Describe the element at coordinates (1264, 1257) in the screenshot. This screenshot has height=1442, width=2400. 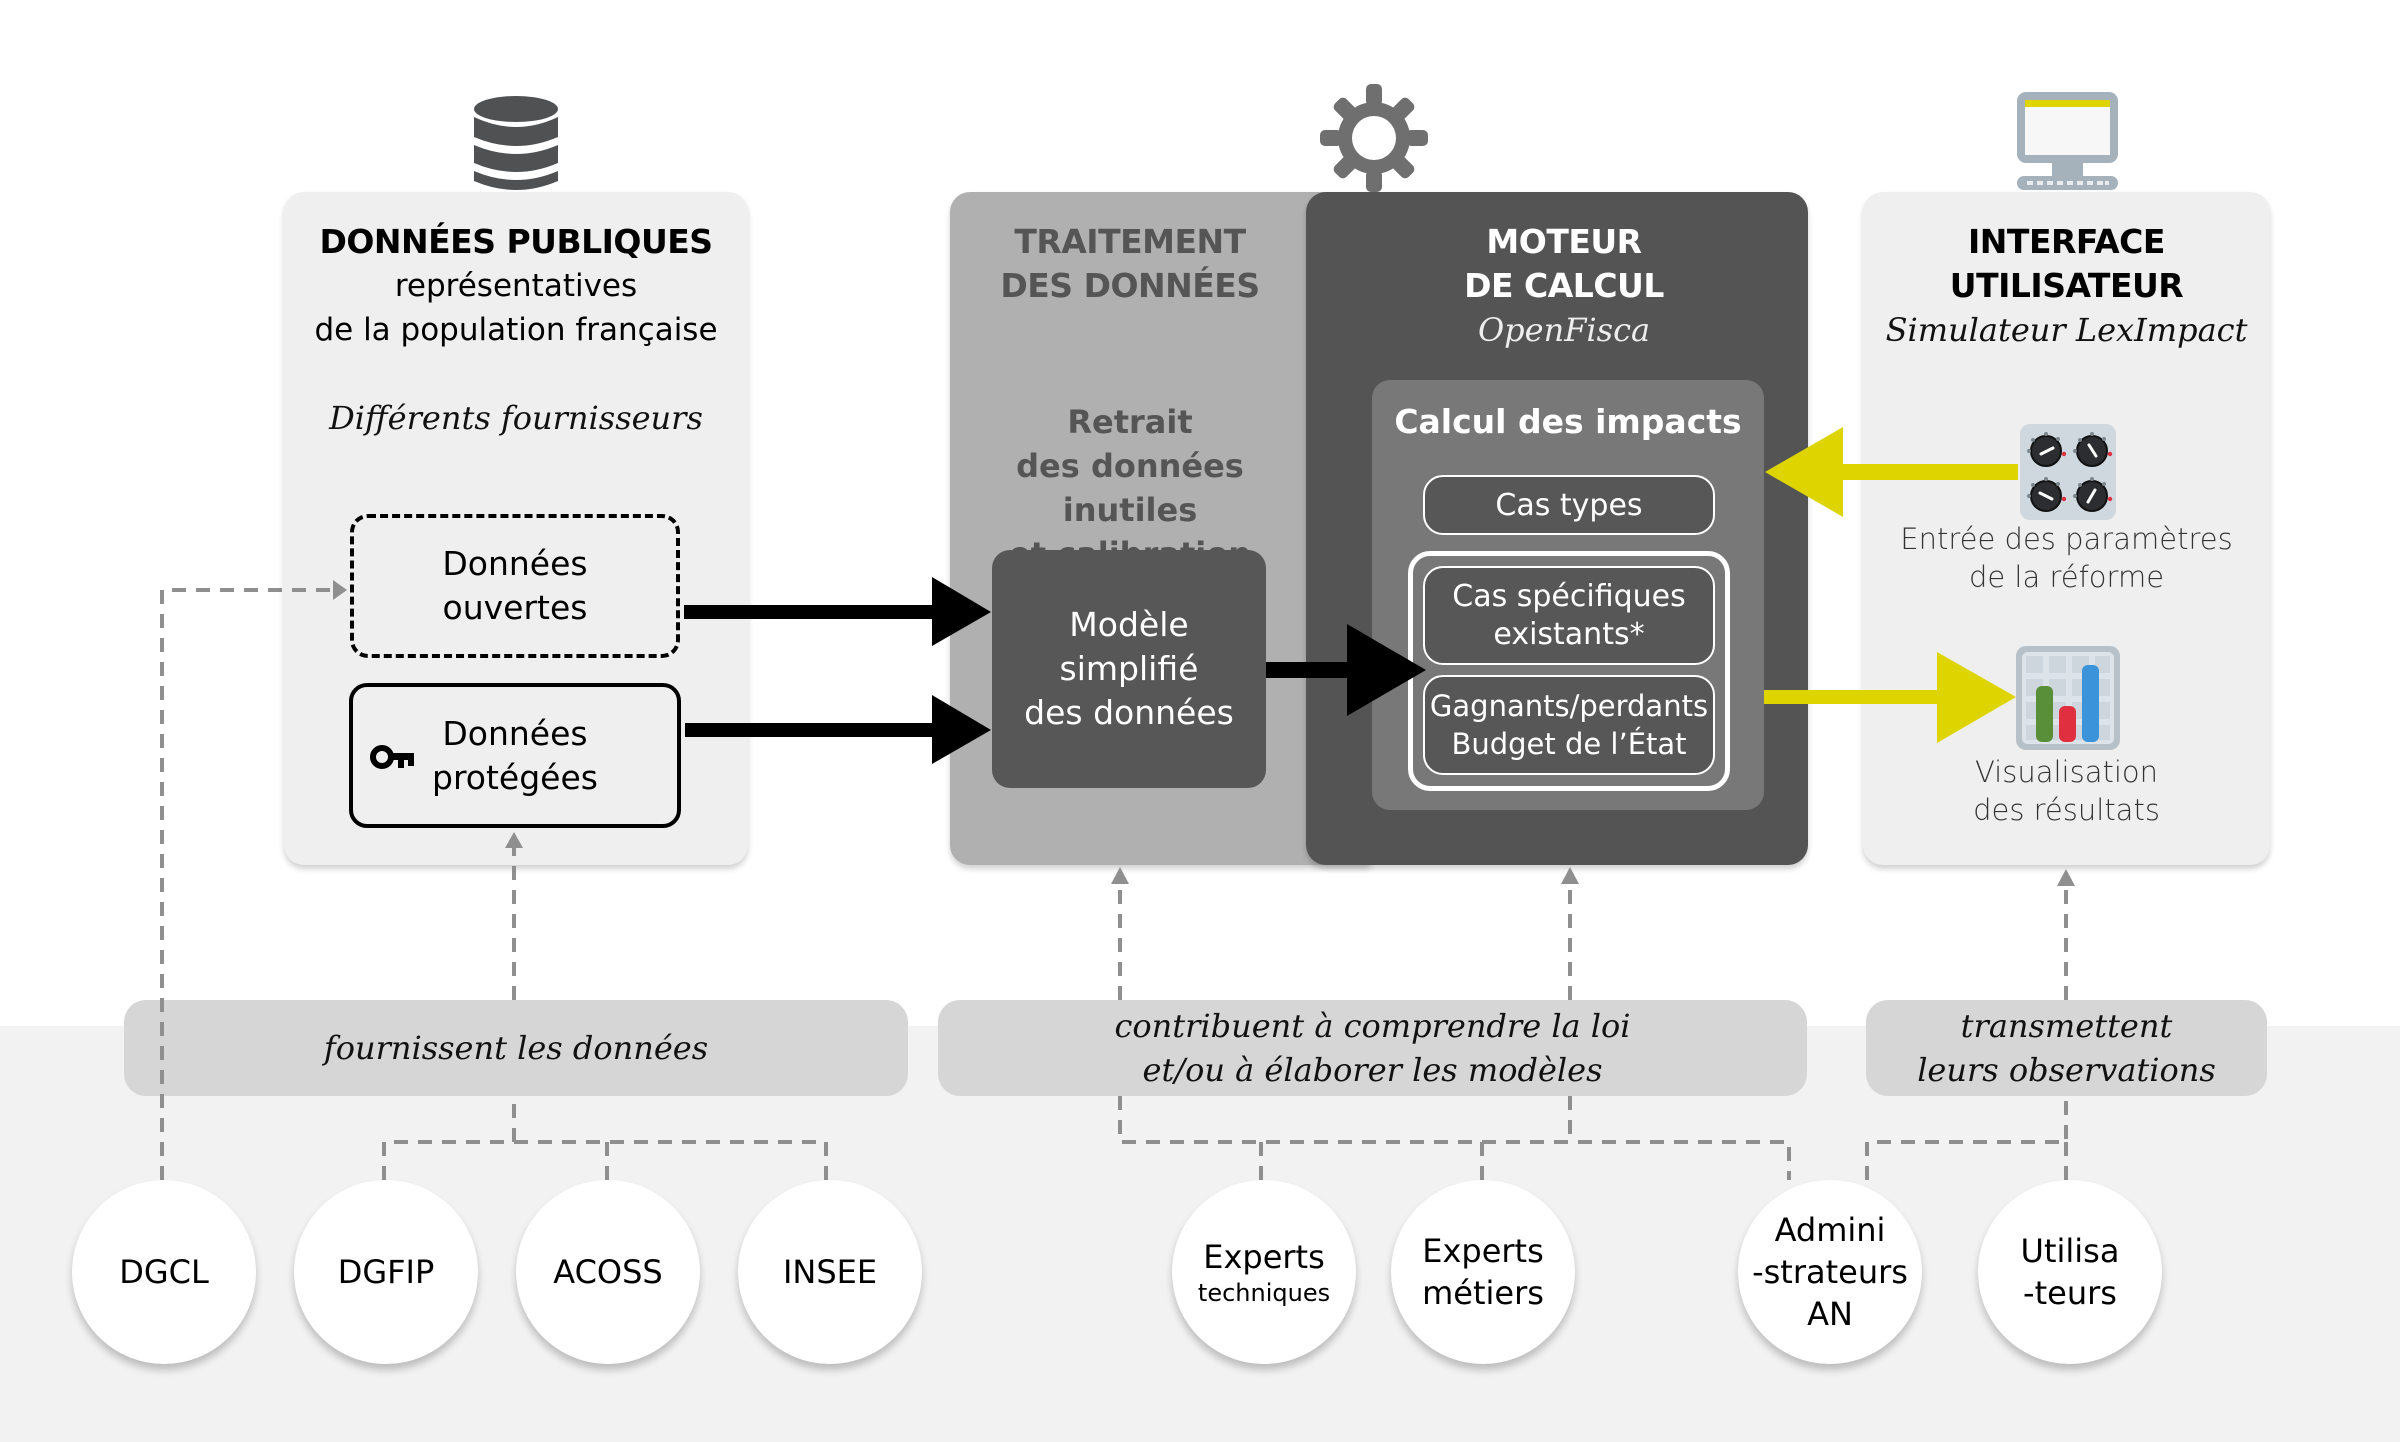
I see `actor-experts-tech-label-1: Experts` at that location.